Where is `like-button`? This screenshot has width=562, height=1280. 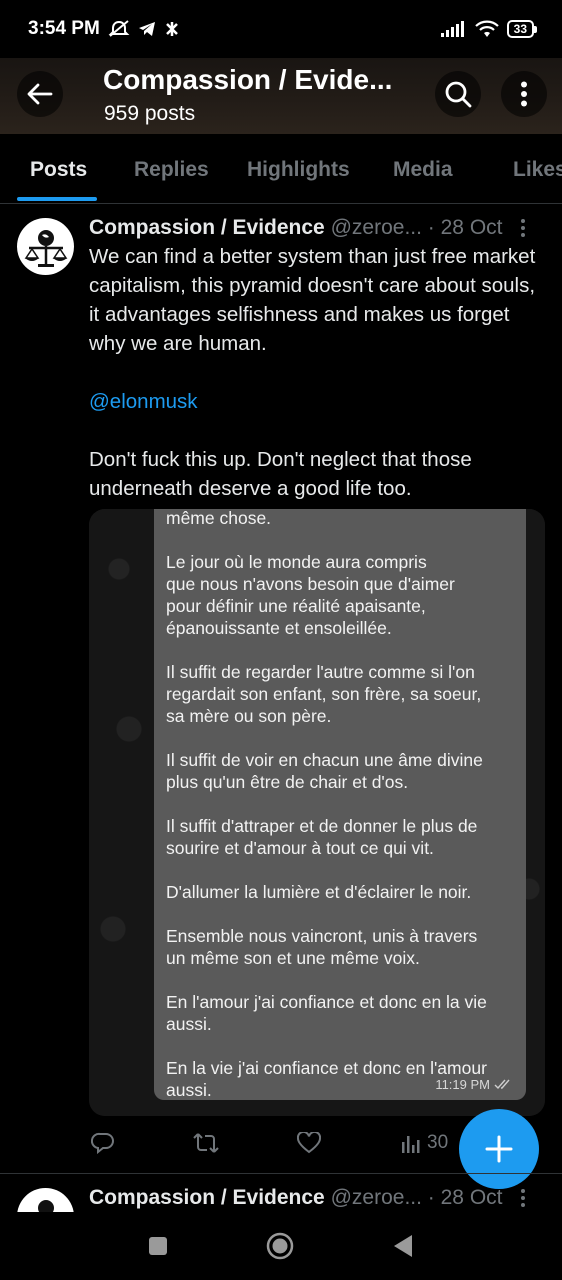 like-button is located at coordinates (309, 1143).